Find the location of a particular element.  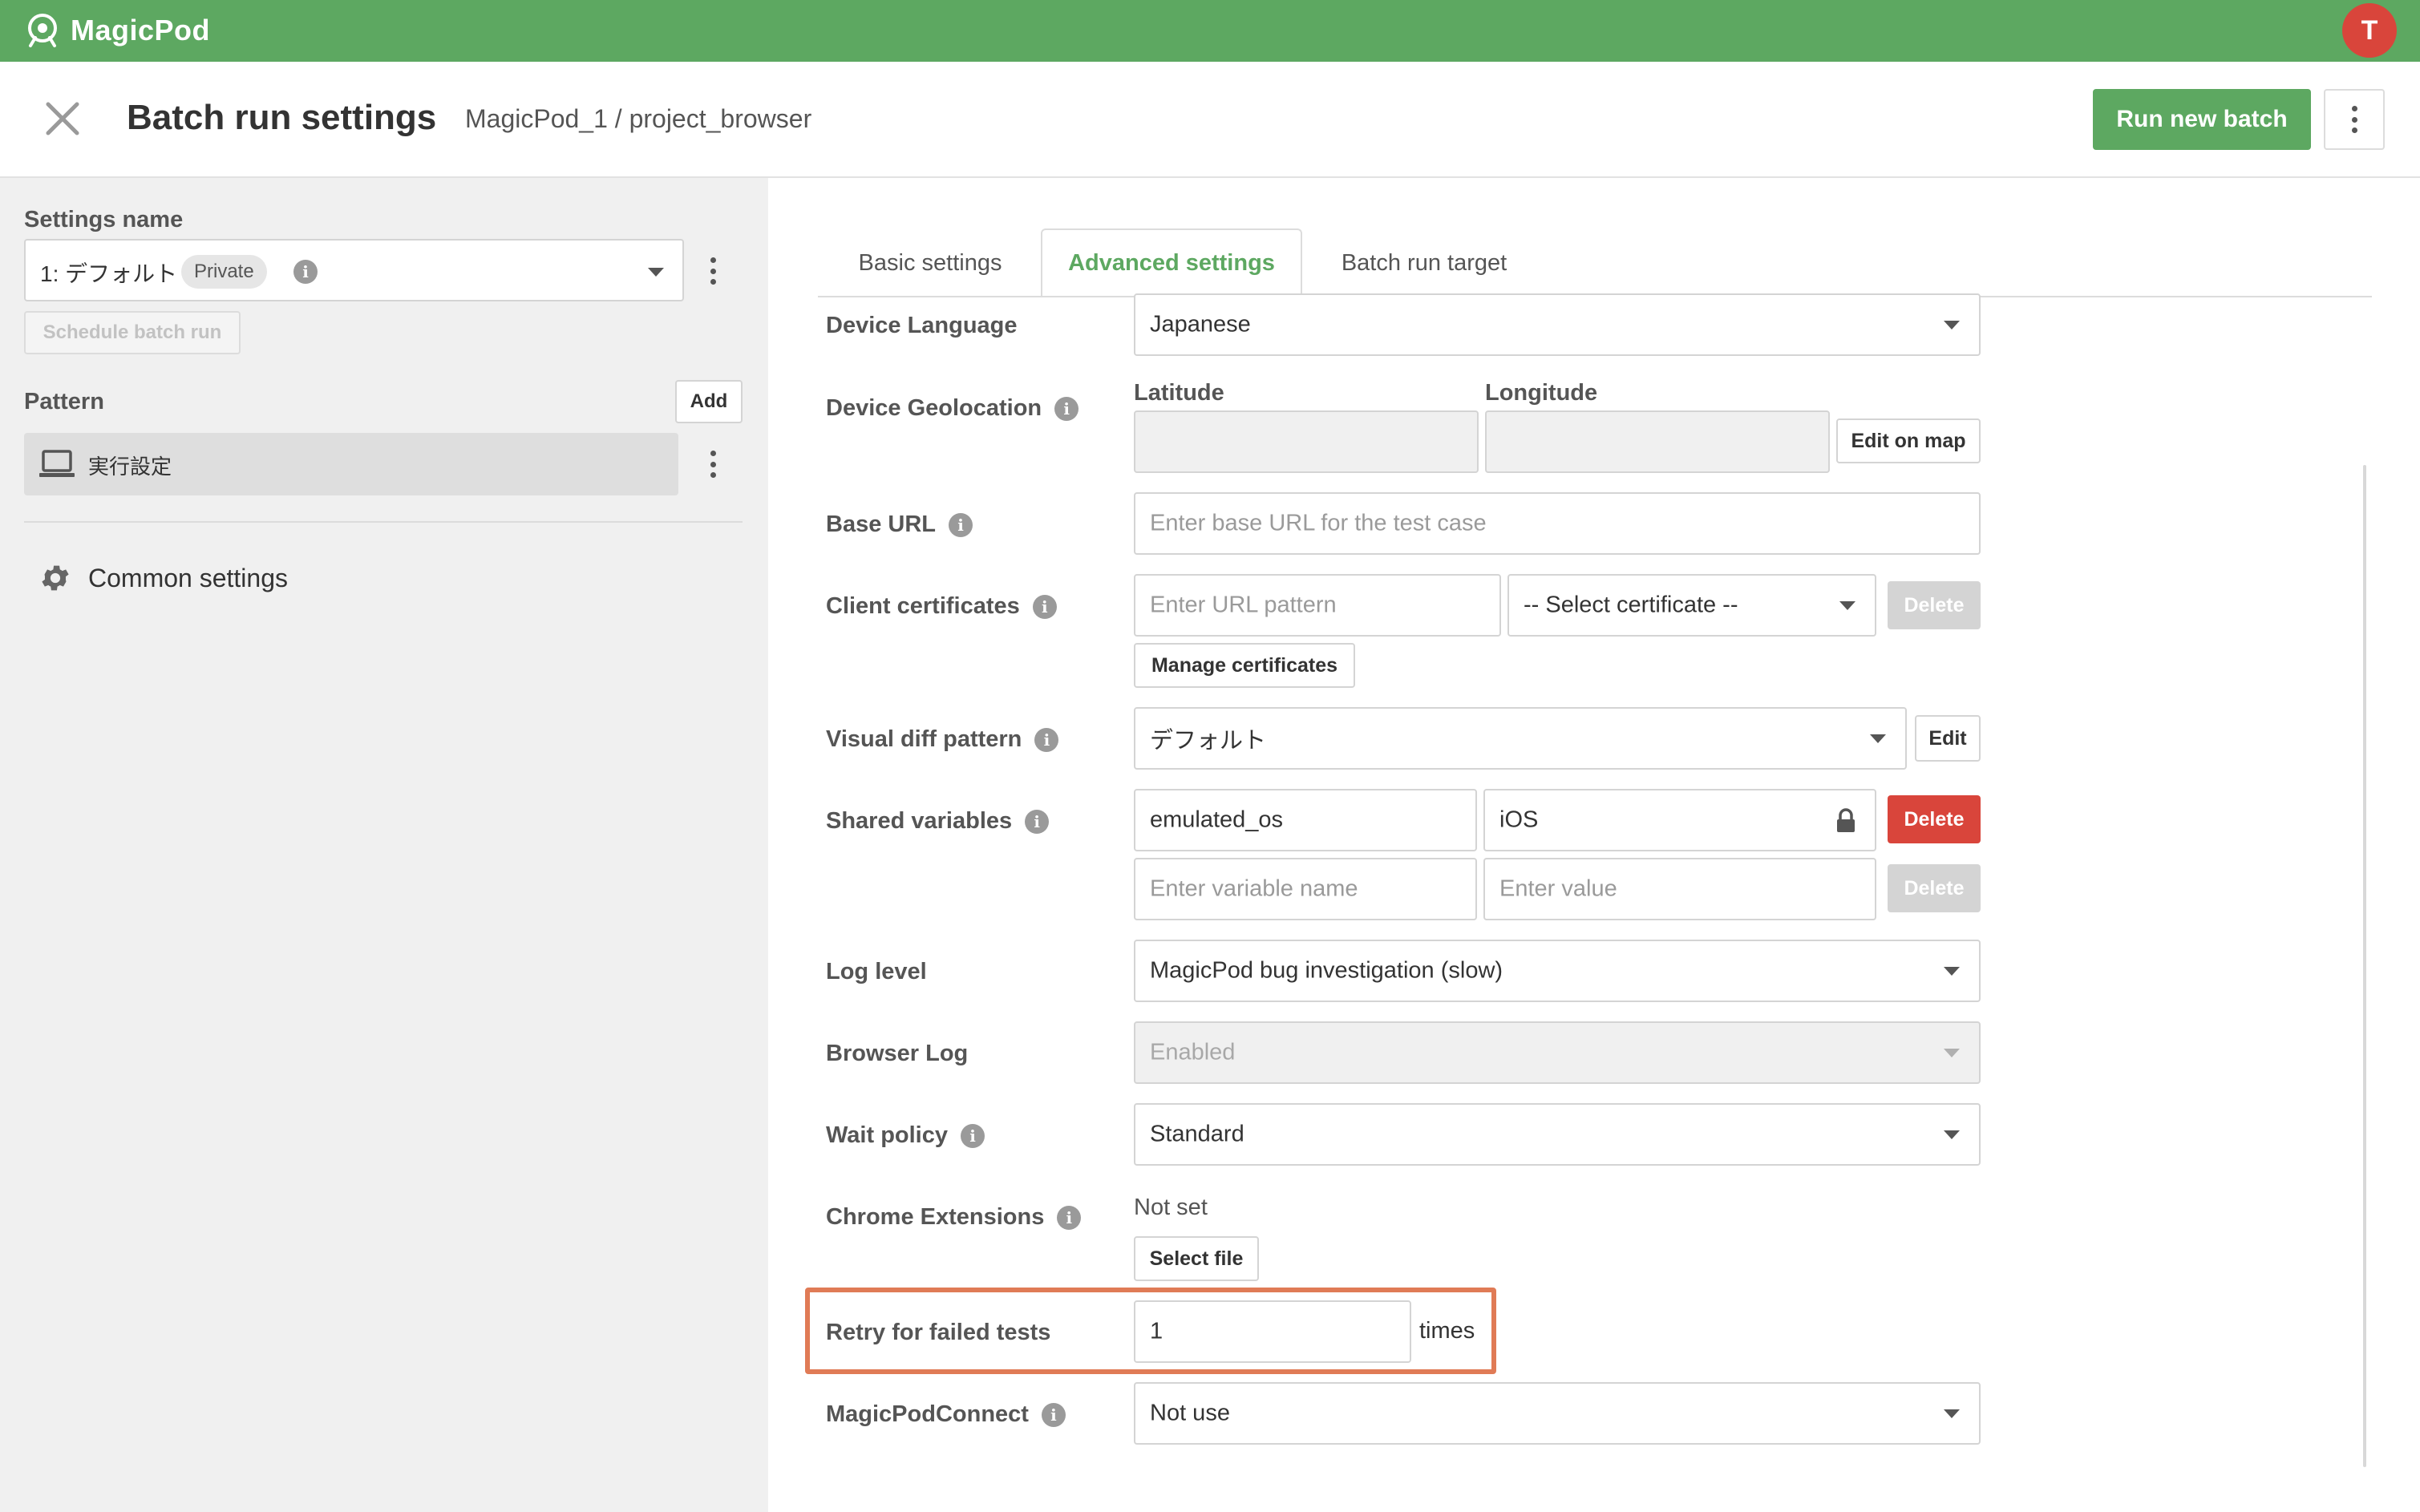

wait-policy-select: Standard is located at coordinates (1558, 1134).